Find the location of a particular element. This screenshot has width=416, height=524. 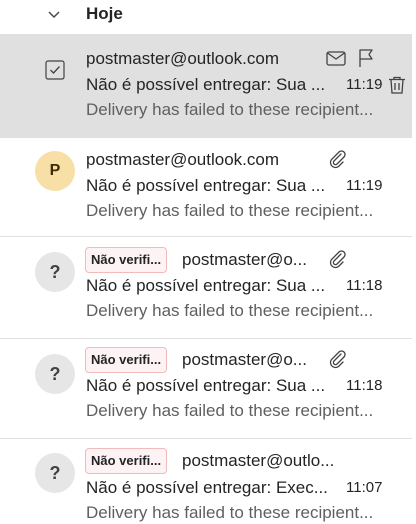

avatar: P is located at coordinates (55, 171).